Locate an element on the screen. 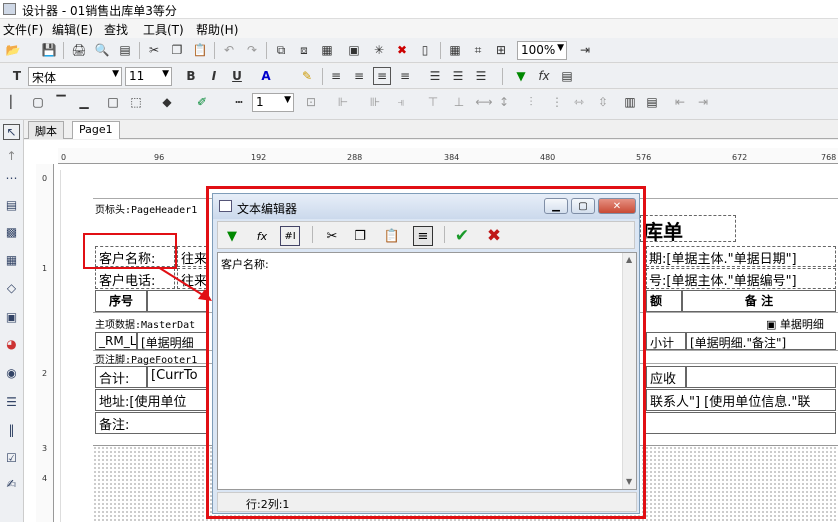 The image size is (838, 522). zoom-select: 100% ▼ is located at coordinates (542, 50).